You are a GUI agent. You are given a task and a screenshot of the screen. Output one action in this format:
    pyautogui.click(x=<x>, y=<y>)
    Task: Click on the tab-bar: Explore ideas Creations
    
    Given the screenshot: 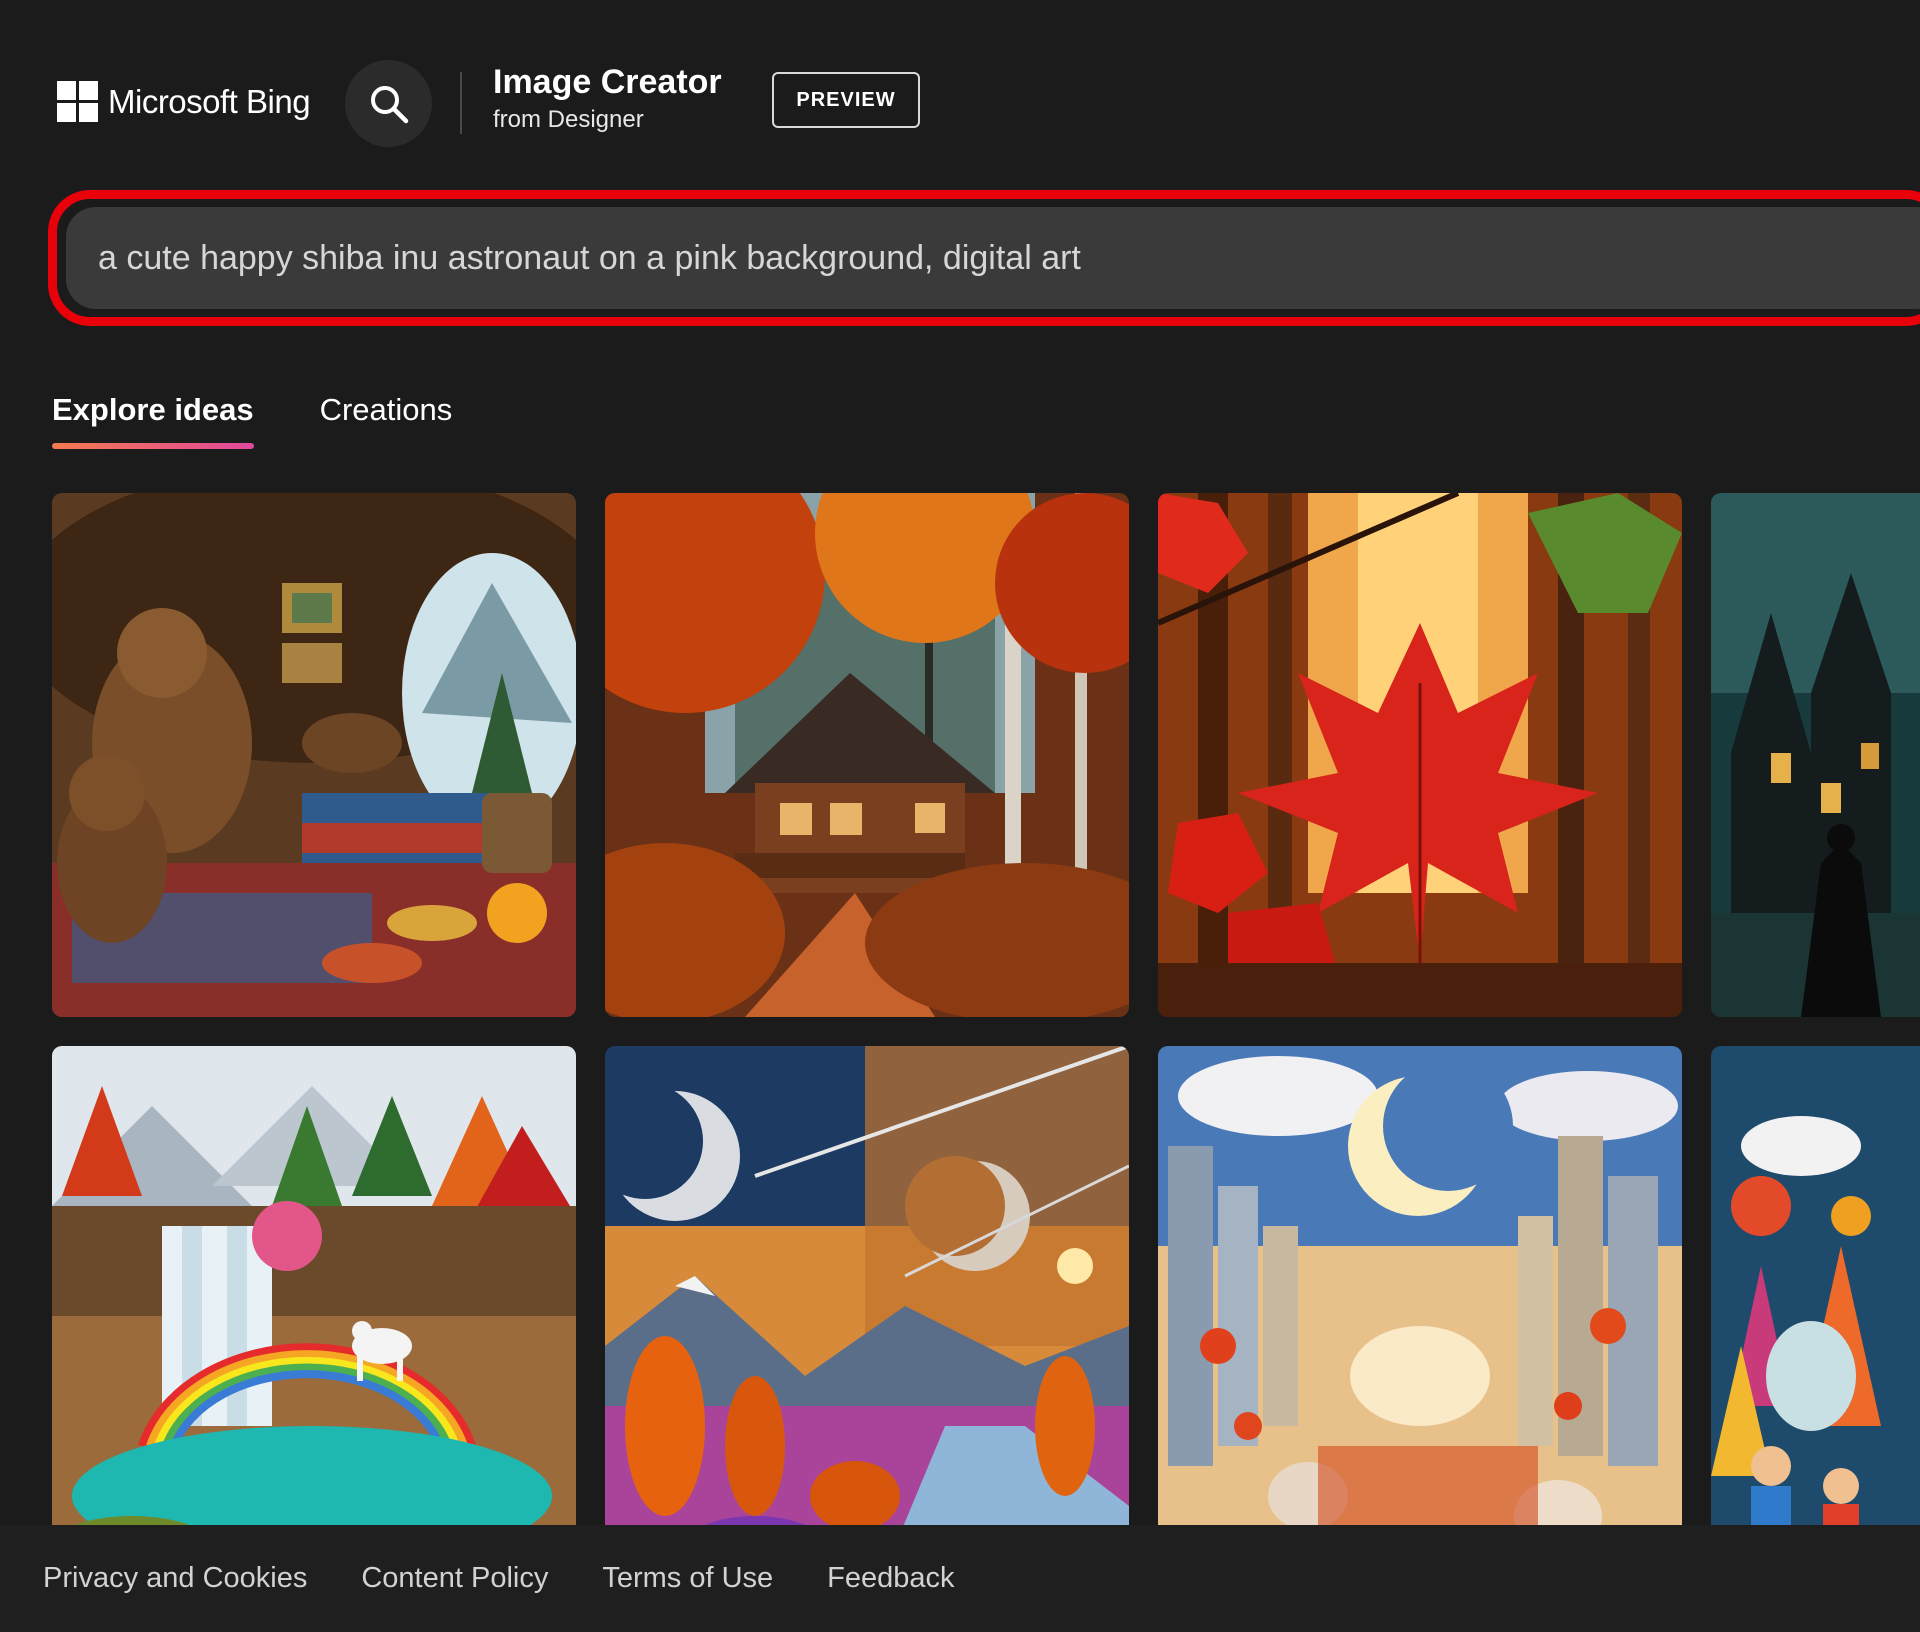 What is the action you would take?
    pyautogui.click(x=252, y=420)
    